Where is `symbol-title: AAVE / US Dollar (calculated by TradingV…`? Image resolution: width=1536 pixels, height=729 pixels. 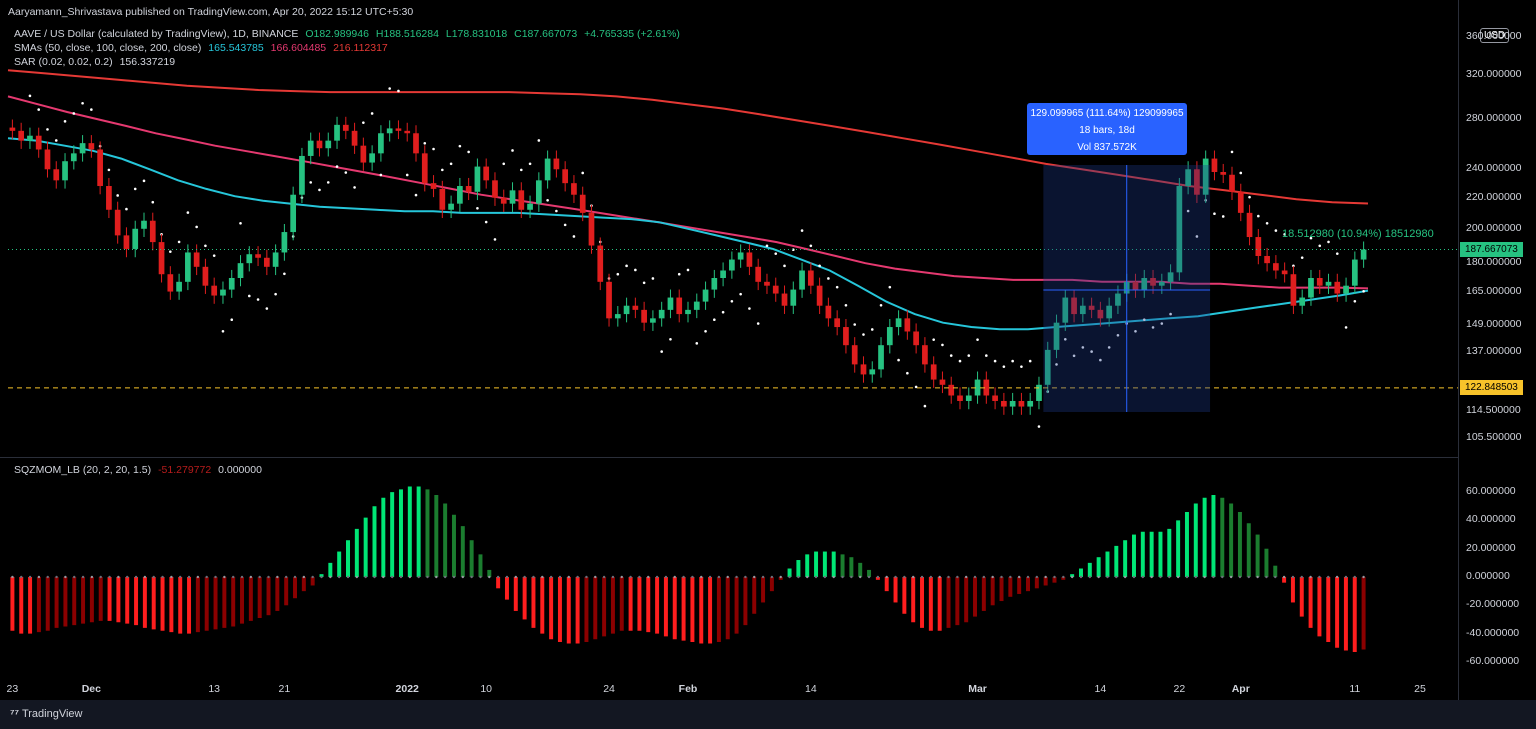
symbol-title: AAVE / US Dollar (calculated by TradingV… is located at coordinates (156, 34).